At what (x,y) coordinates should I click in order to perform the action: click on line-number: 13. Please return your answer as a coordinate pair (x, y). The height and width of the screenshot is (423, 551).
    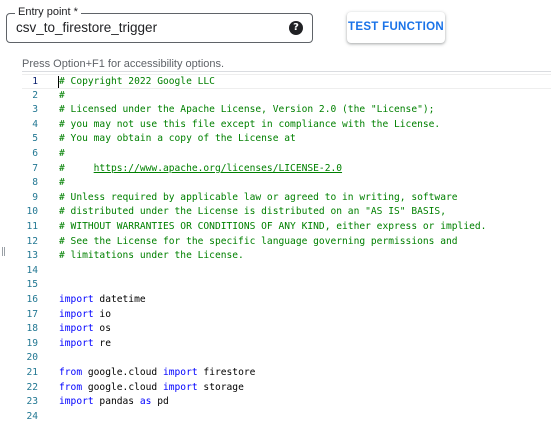
    Looking at the image, I should click on (32, 256).